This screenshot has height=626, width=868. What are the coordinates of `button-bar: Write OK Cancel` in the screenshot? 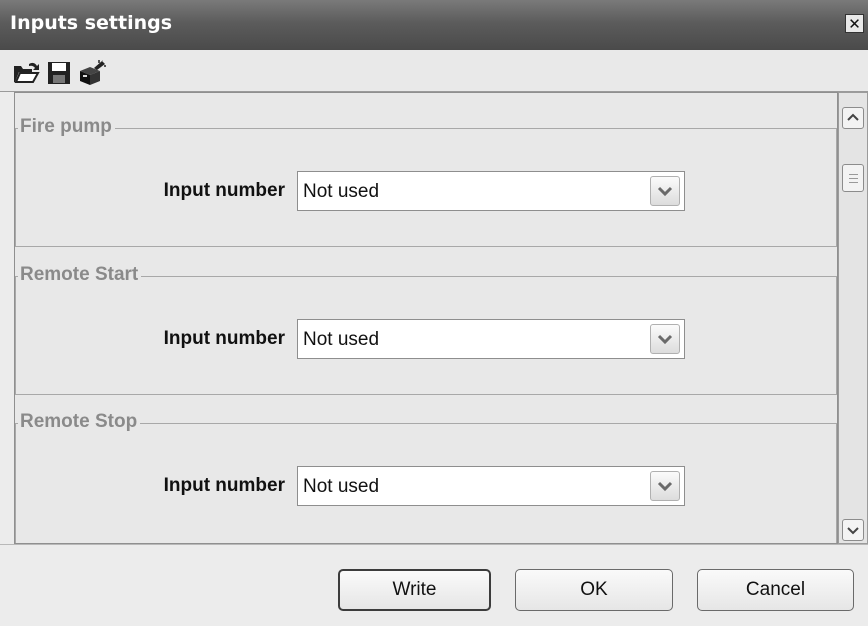 It's located at (434, 585).